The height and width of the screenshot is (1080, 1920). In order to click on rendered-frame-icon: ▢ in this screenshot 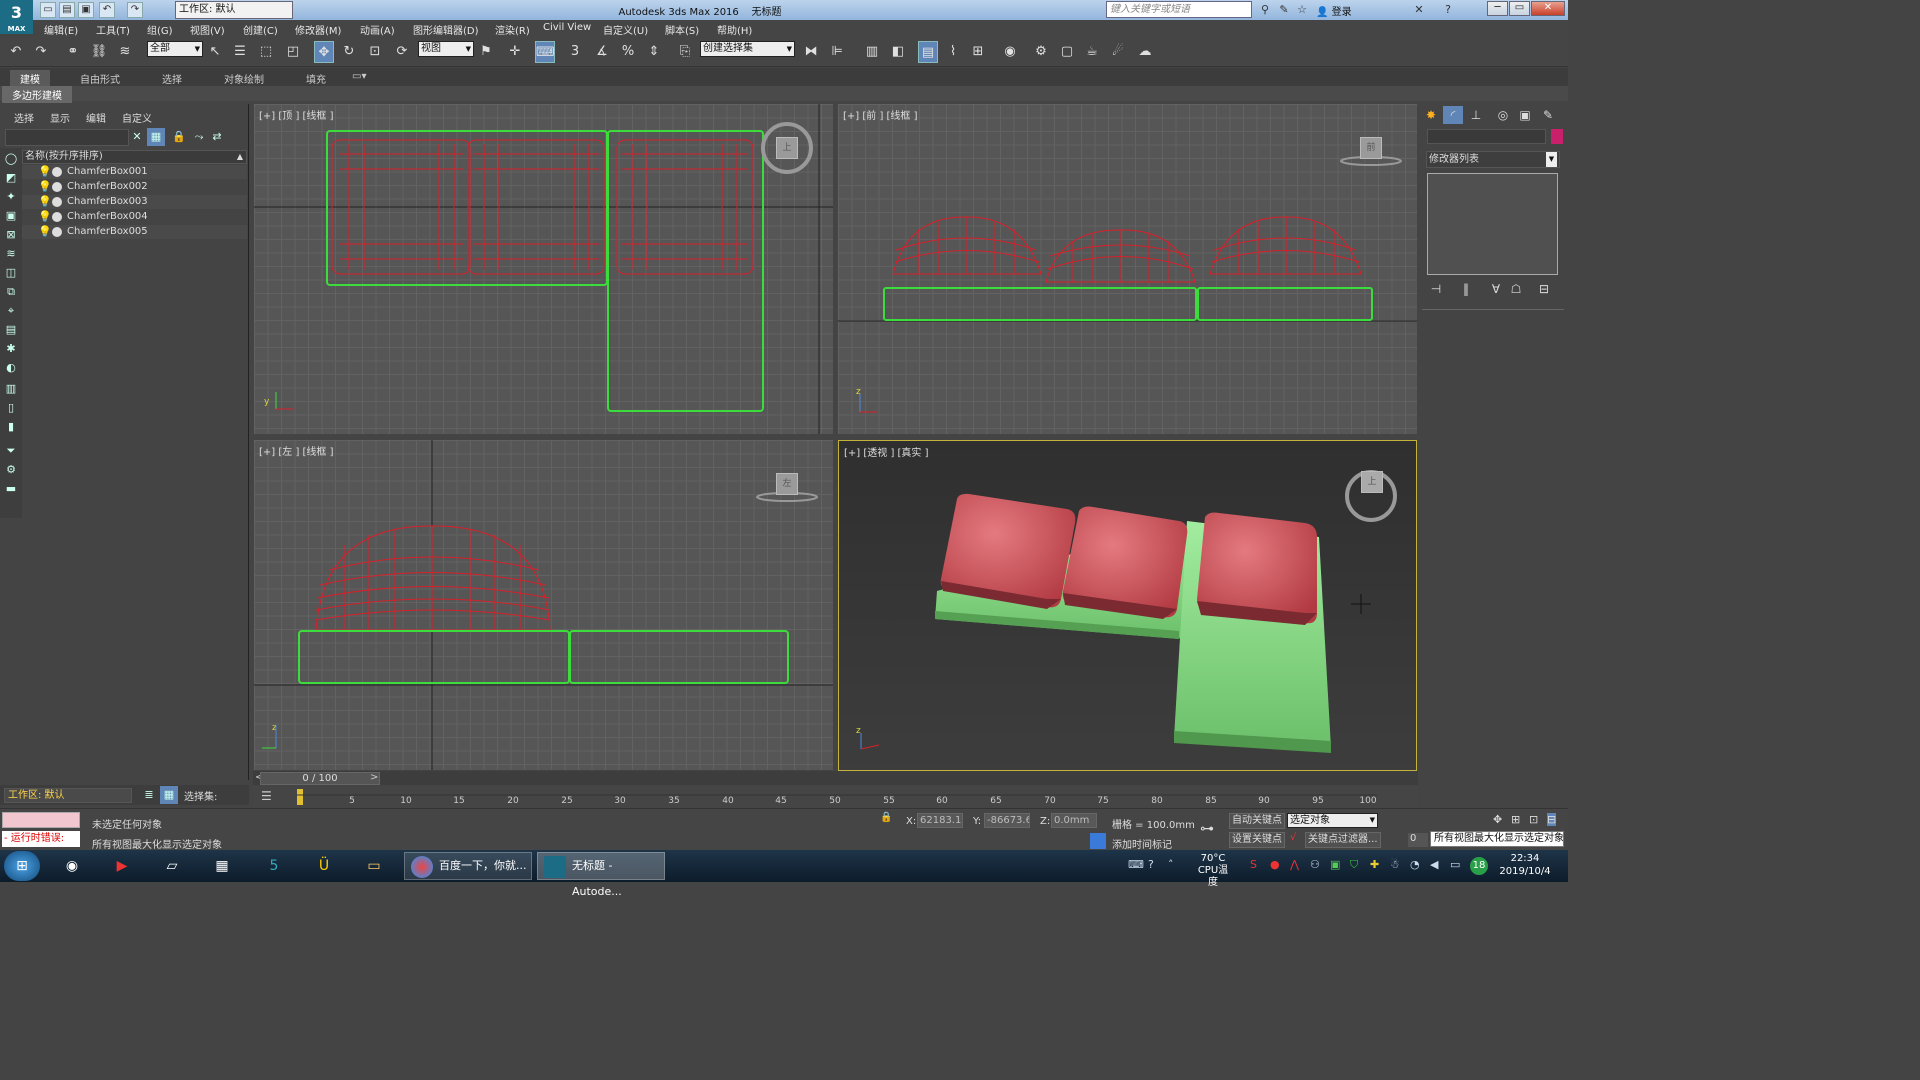, I will do `click(1067, 52)`.